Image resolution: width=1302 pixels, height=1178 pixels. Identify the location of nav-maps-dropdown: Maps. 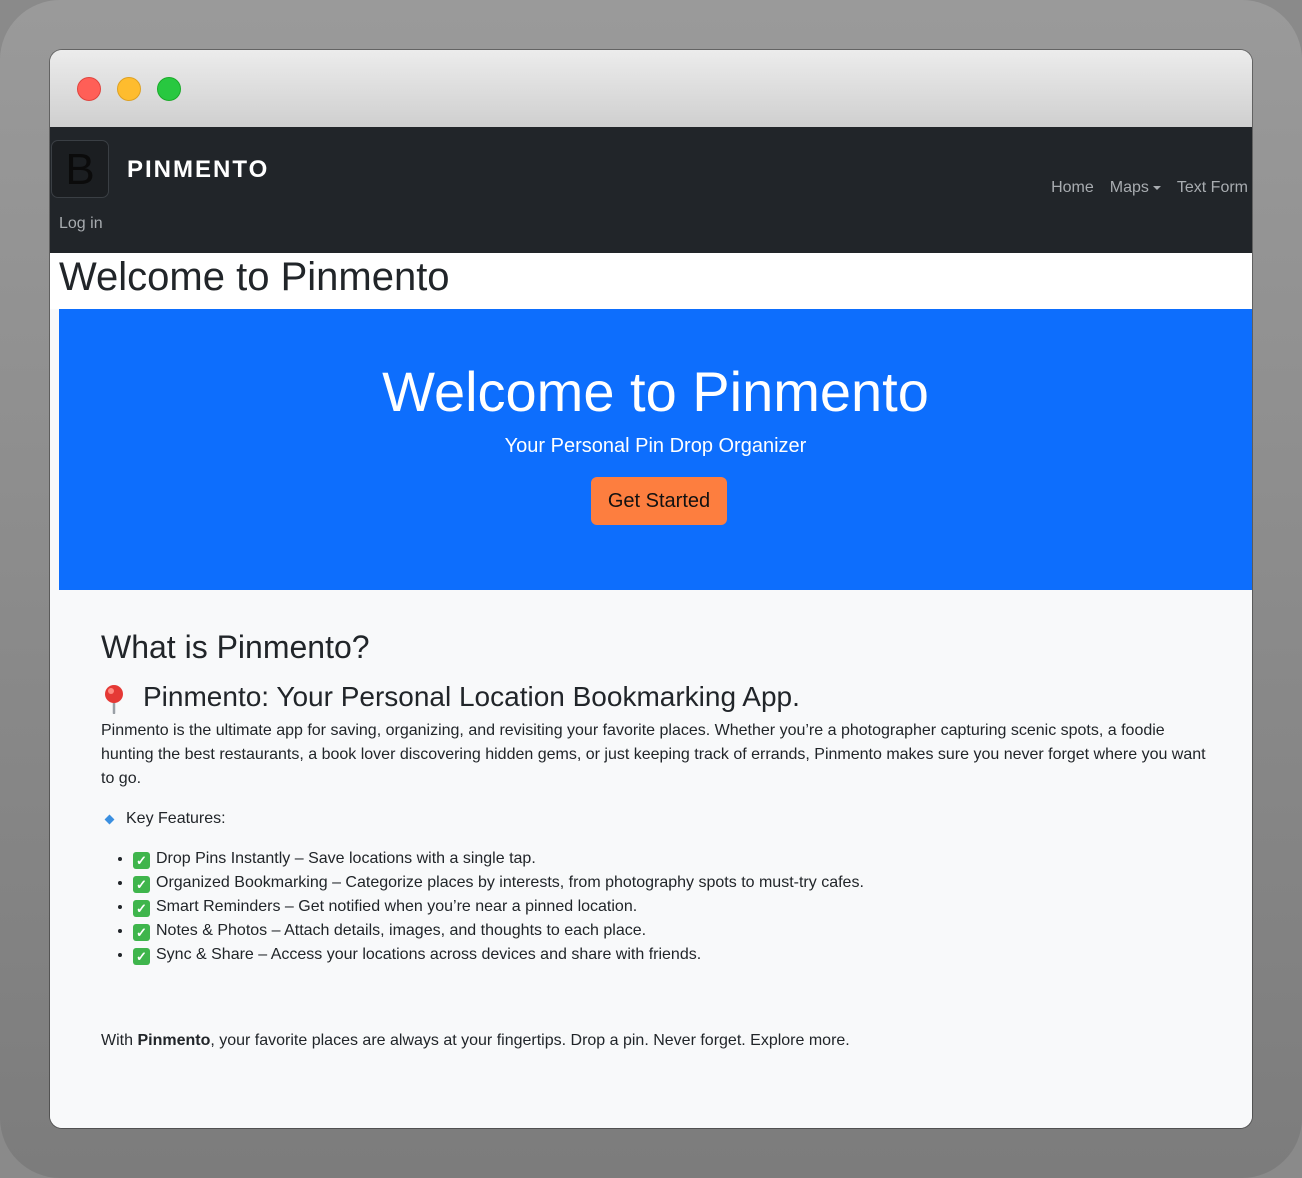
(1135, 188).